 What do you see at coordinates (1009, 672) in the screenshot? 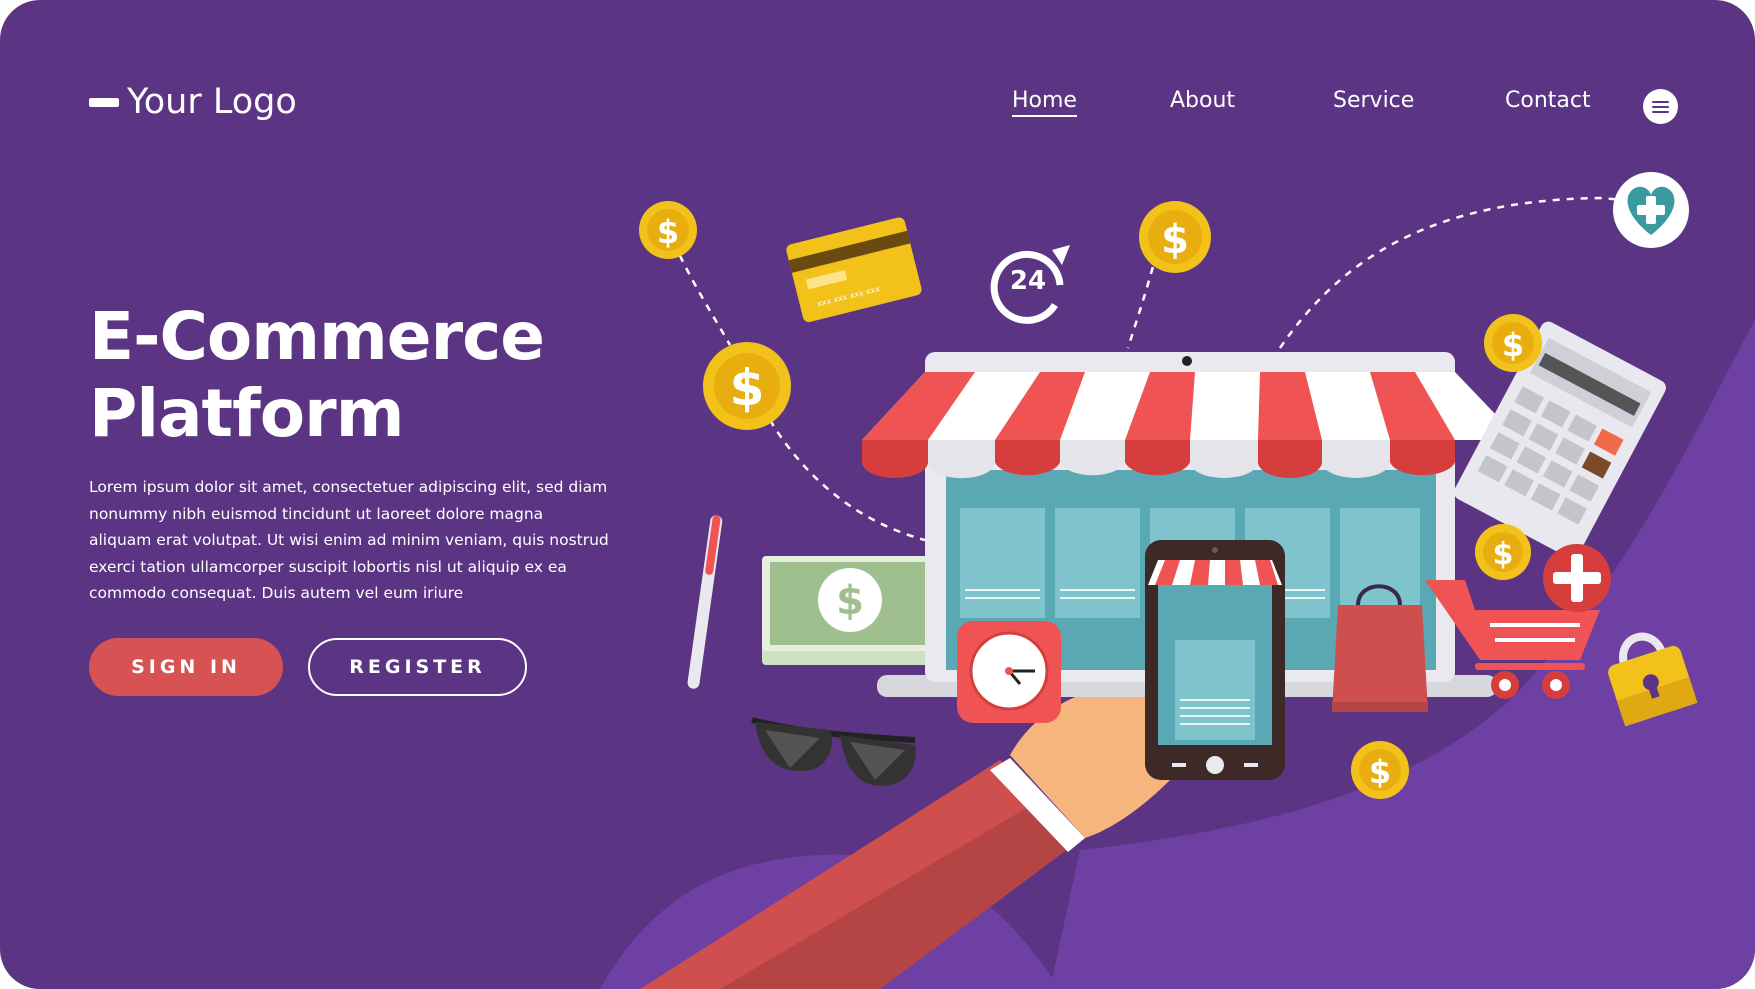
I see `alarm-clock-icon` at bounding box center [1009, 672].